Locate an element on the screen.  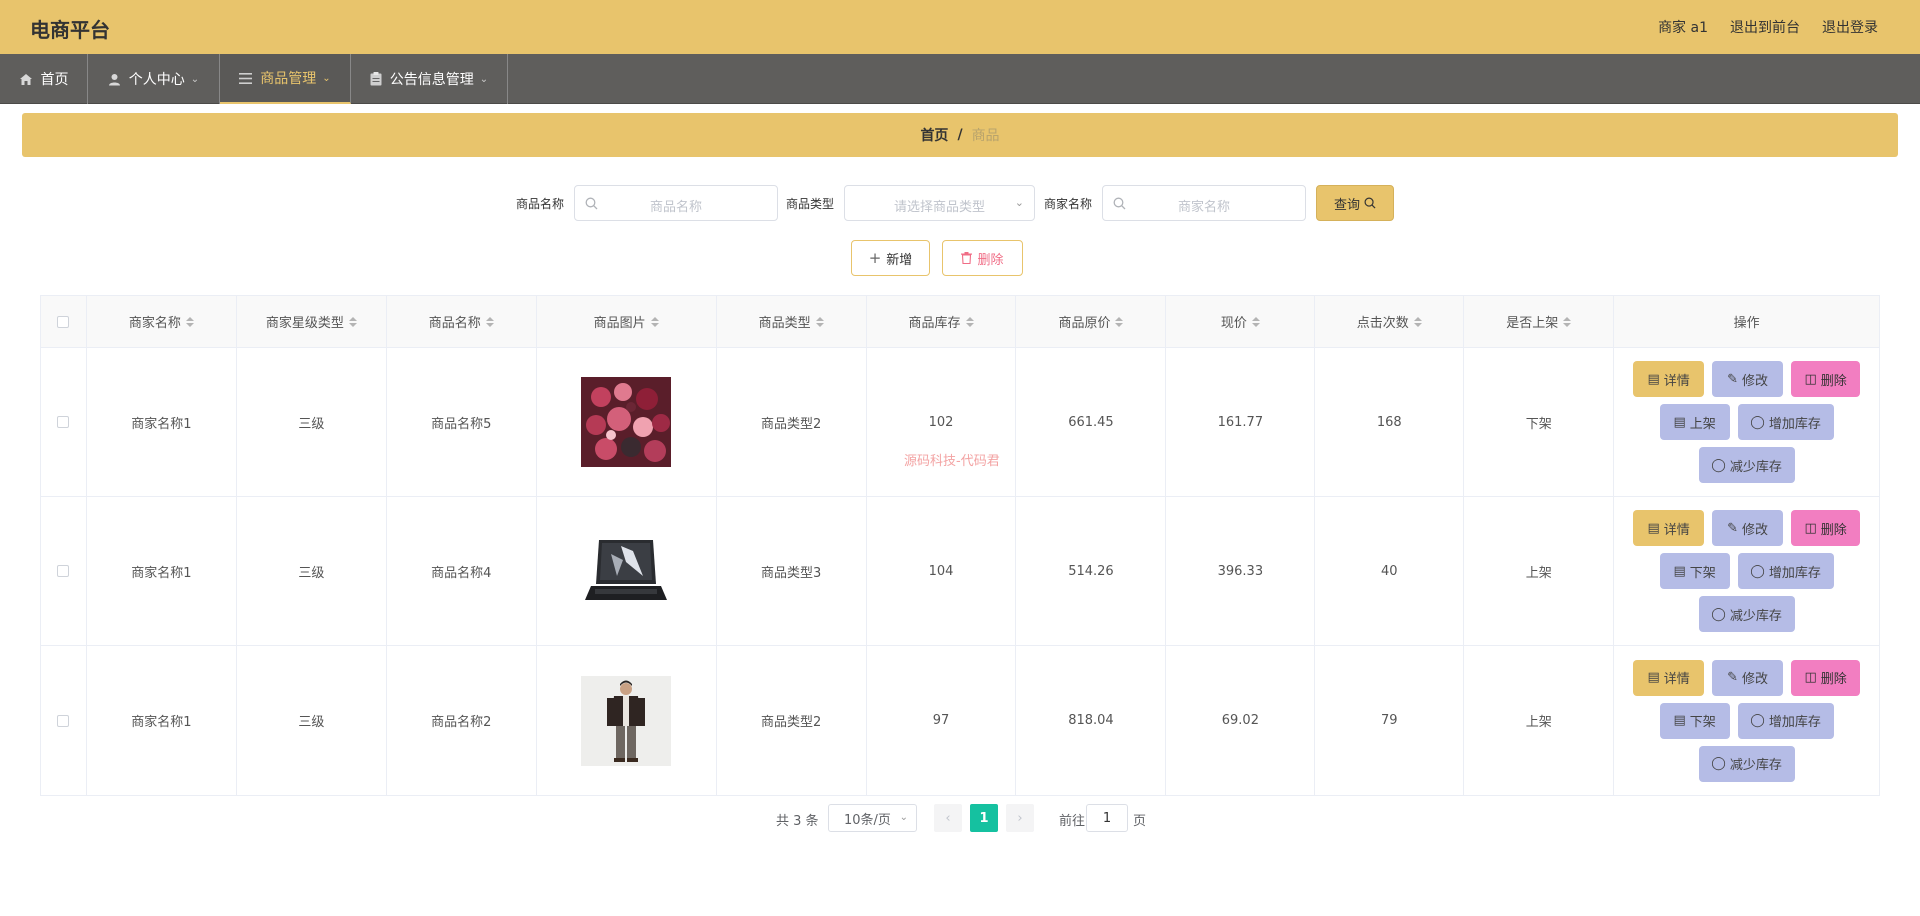
nav-item-home: 首页 is located at coordinates (44, 79).